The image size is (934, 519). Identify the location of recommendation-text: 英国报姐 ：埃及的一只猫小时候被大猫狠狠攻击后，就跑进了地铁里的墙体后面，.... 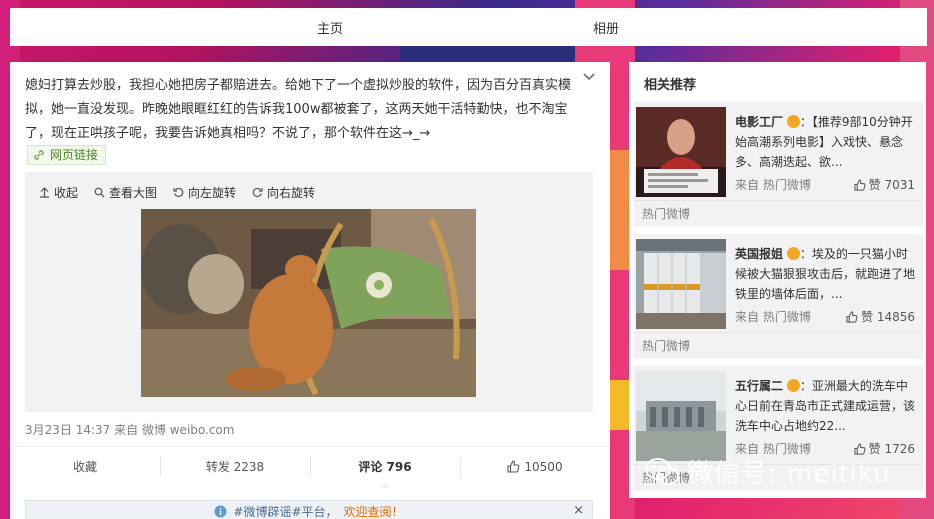
(826, 274).